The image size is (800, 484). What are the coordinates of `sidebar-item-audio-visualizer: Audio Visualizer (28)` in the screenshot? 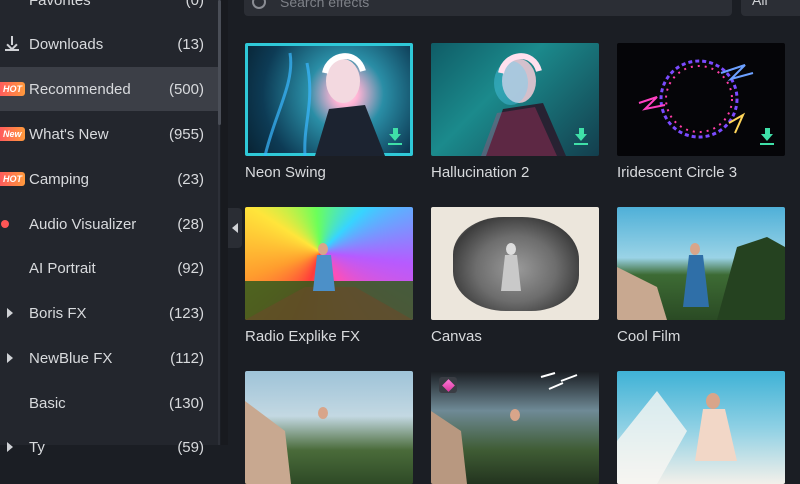 It's located at (109, 224).